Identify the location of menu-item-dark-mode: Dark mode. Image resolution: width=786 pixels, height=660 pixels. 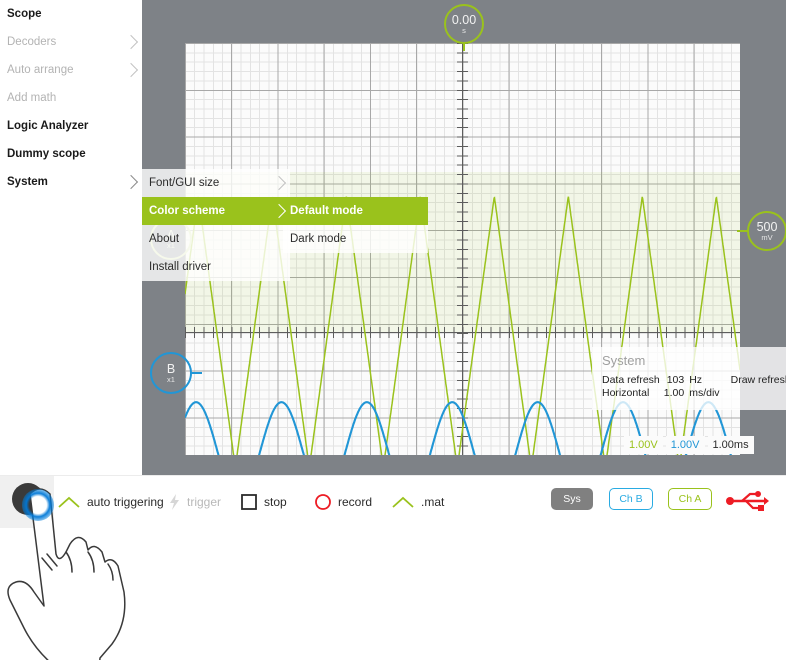
(355, 239).